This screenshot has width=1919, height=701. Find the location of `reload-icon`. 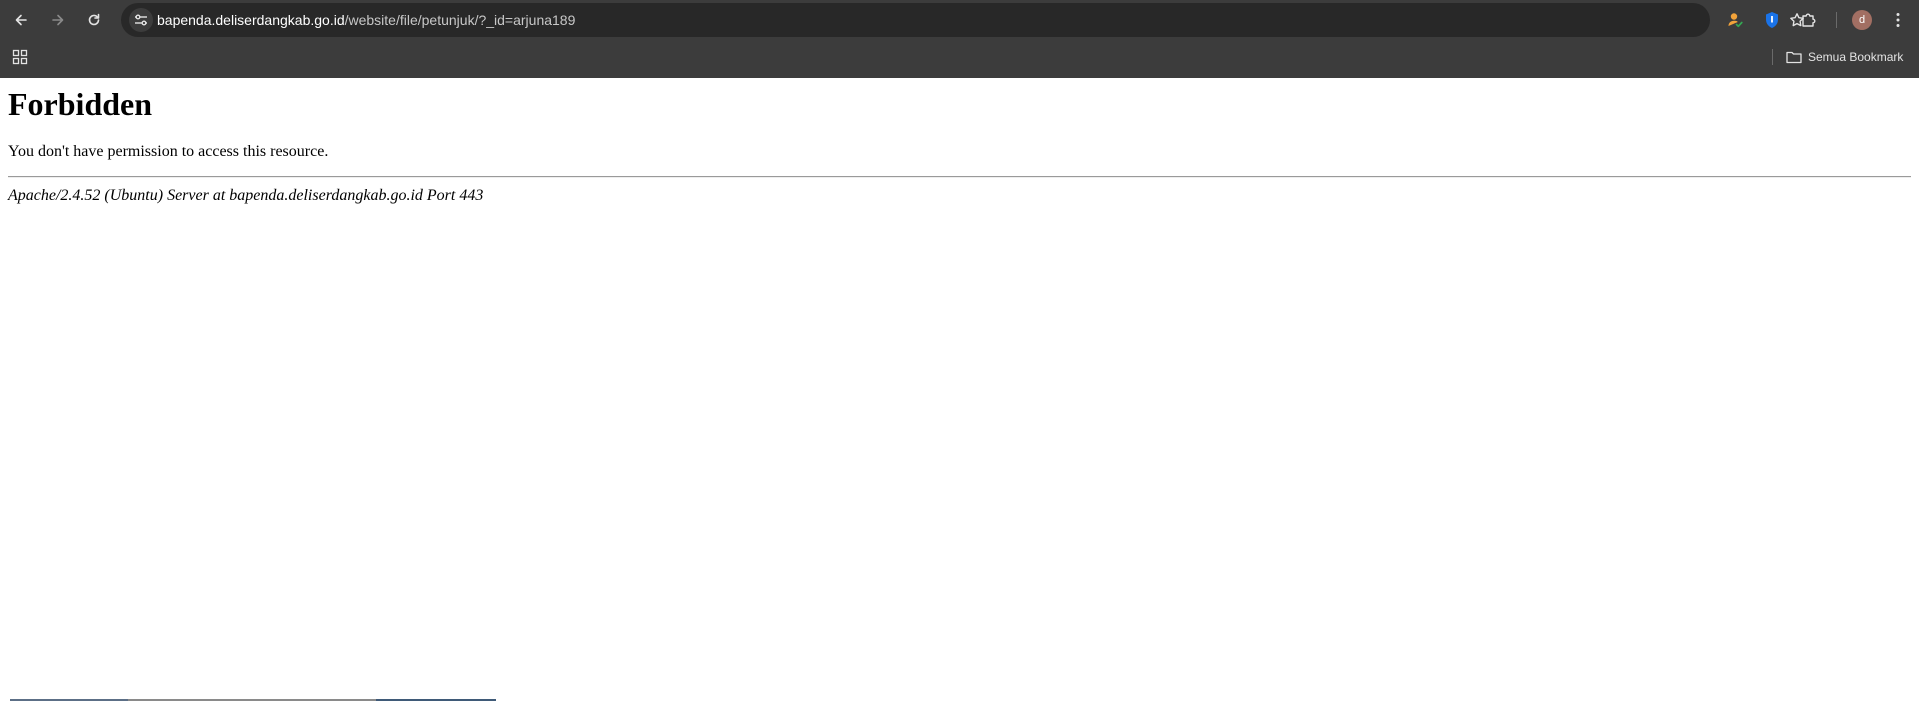

reload-icon is located at coordinates (94, 19).